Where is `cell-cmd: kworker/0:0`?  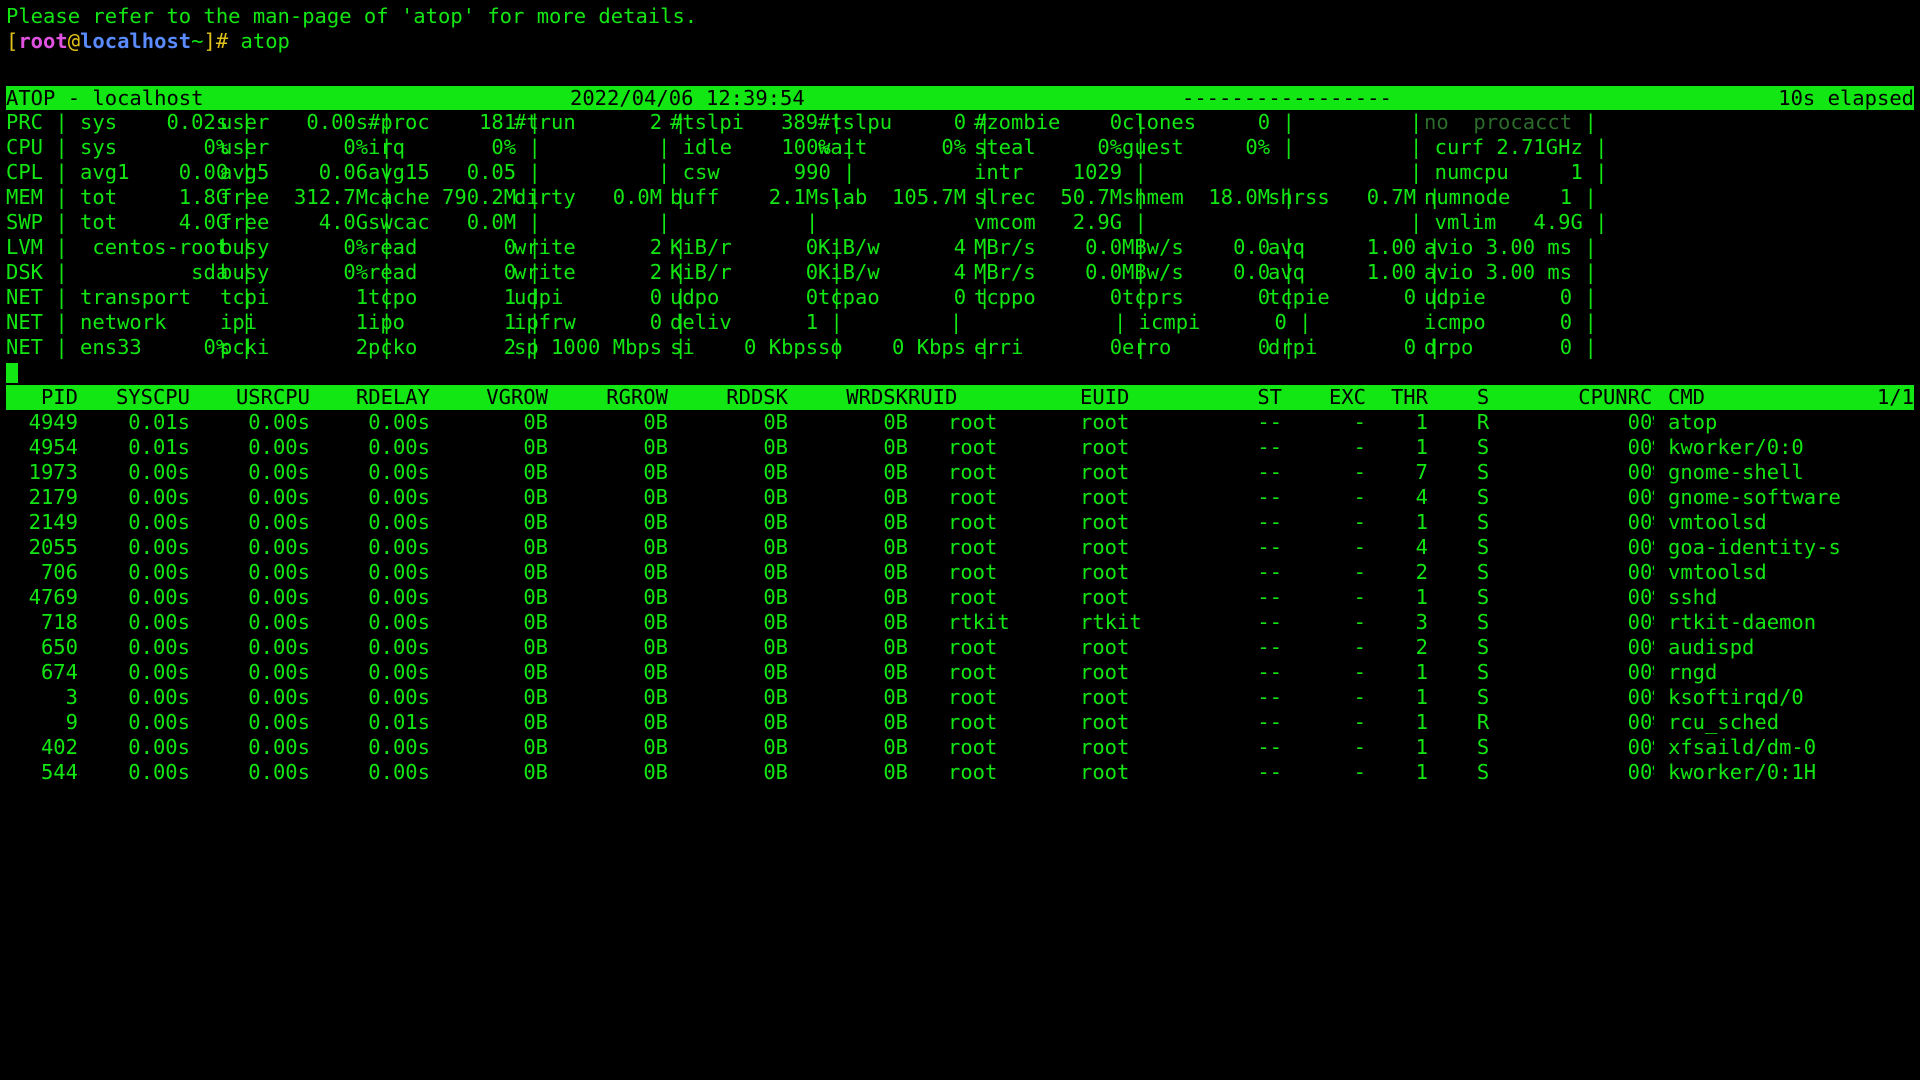 cell-cmd: kworker/0:0 is located at coordinates (1736, 447).